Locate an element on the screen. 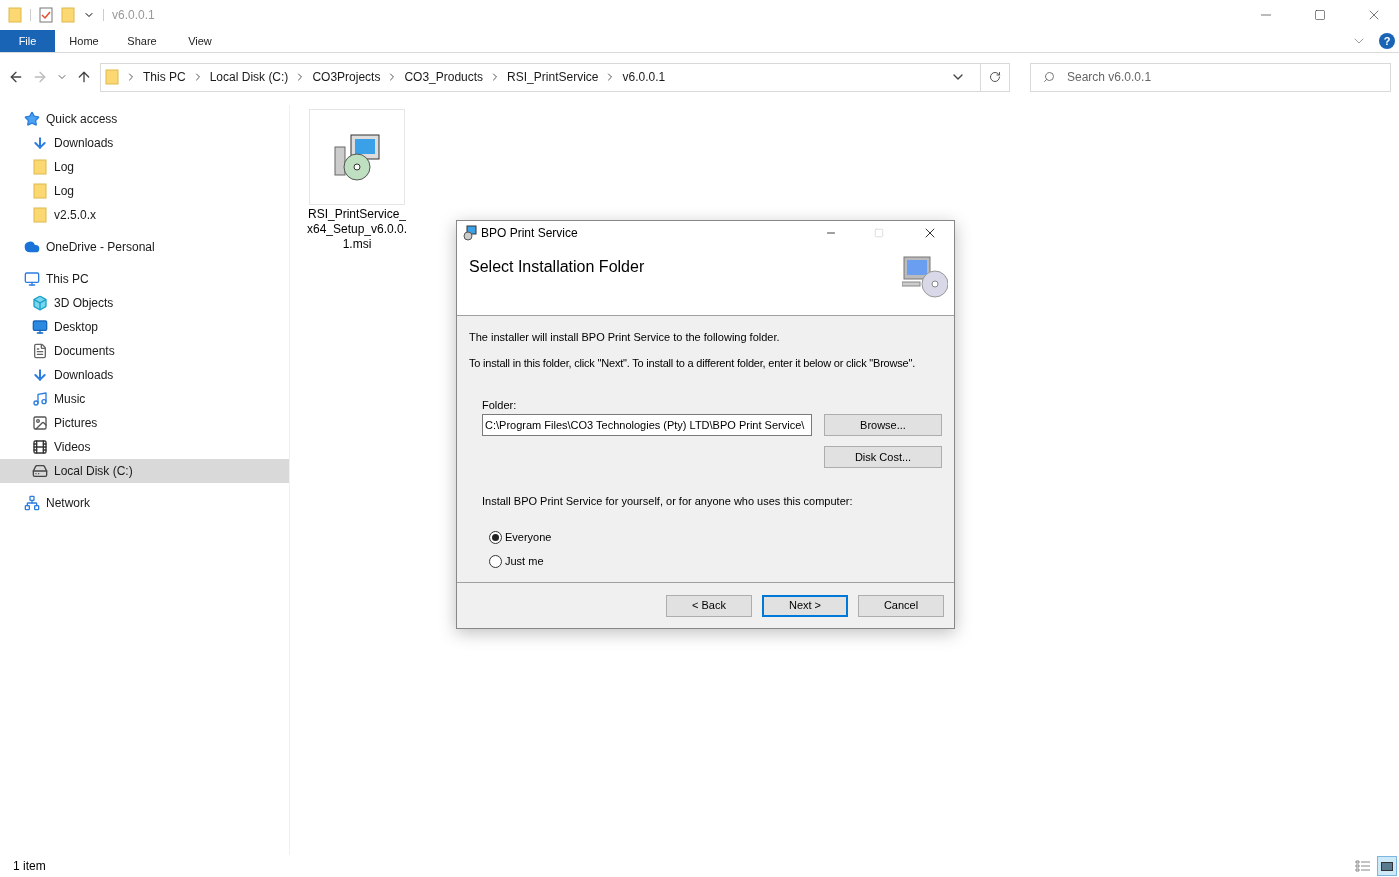  breadcrumb-item: CO3_Products is located at coordinates (444, 77).